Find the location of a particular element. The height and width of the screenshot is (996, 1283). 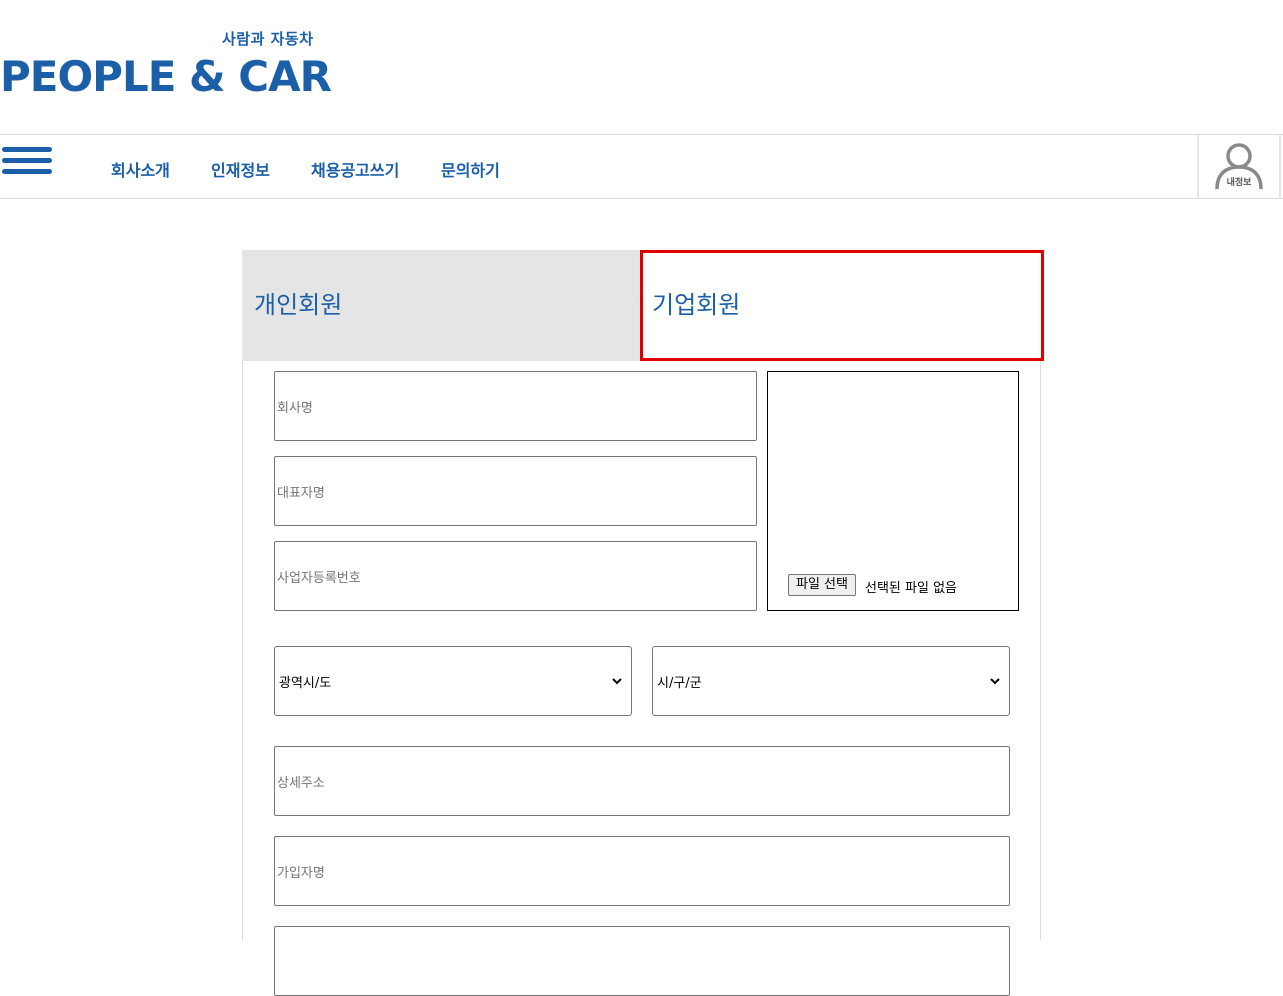

nav-item-talent-info: 인재정보 is located at coordinates (240, 169).